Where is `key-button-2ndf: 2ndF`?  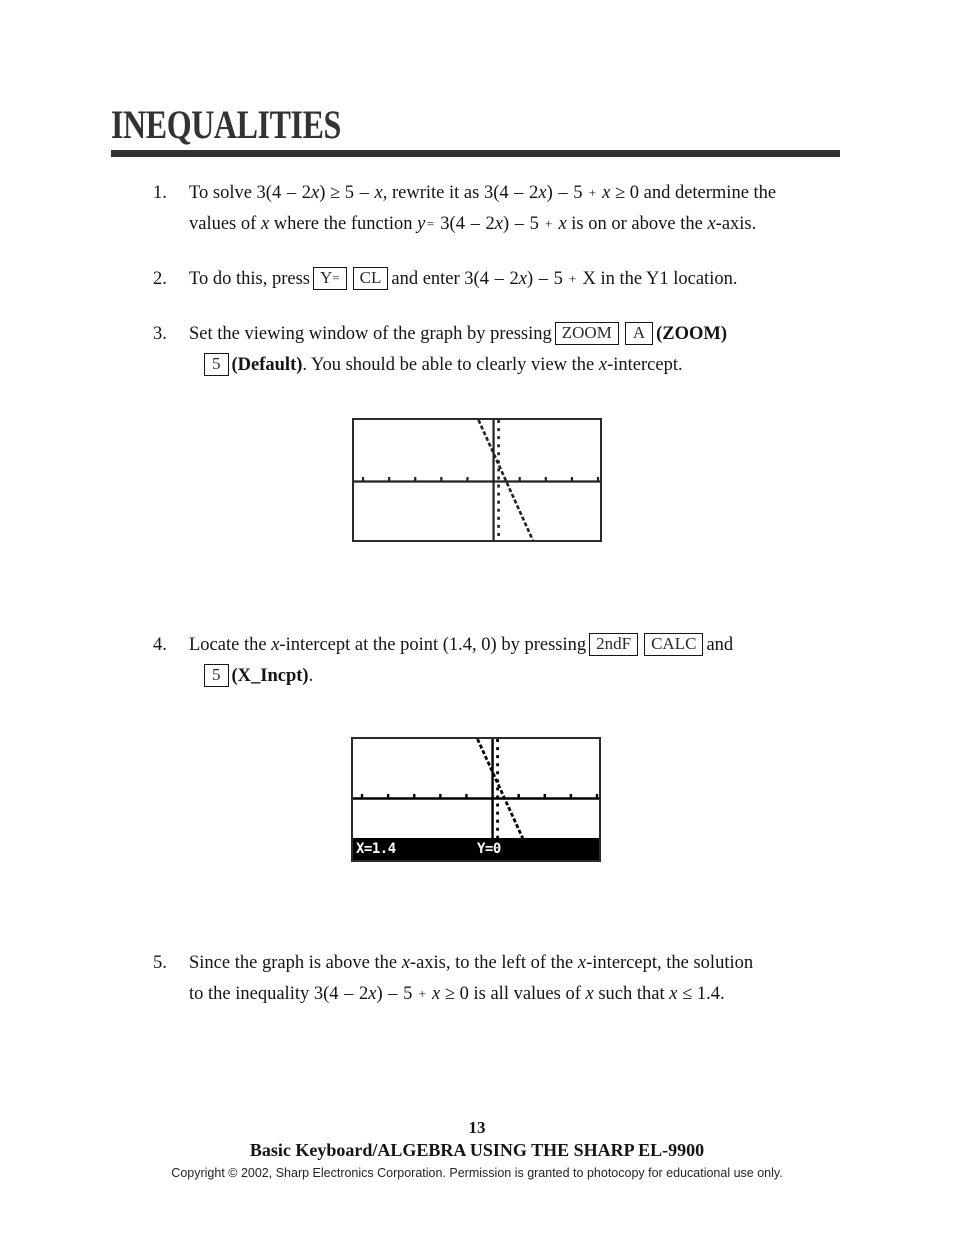
key-button-2ndf: 2ndF is located at coordinates (614, 644).